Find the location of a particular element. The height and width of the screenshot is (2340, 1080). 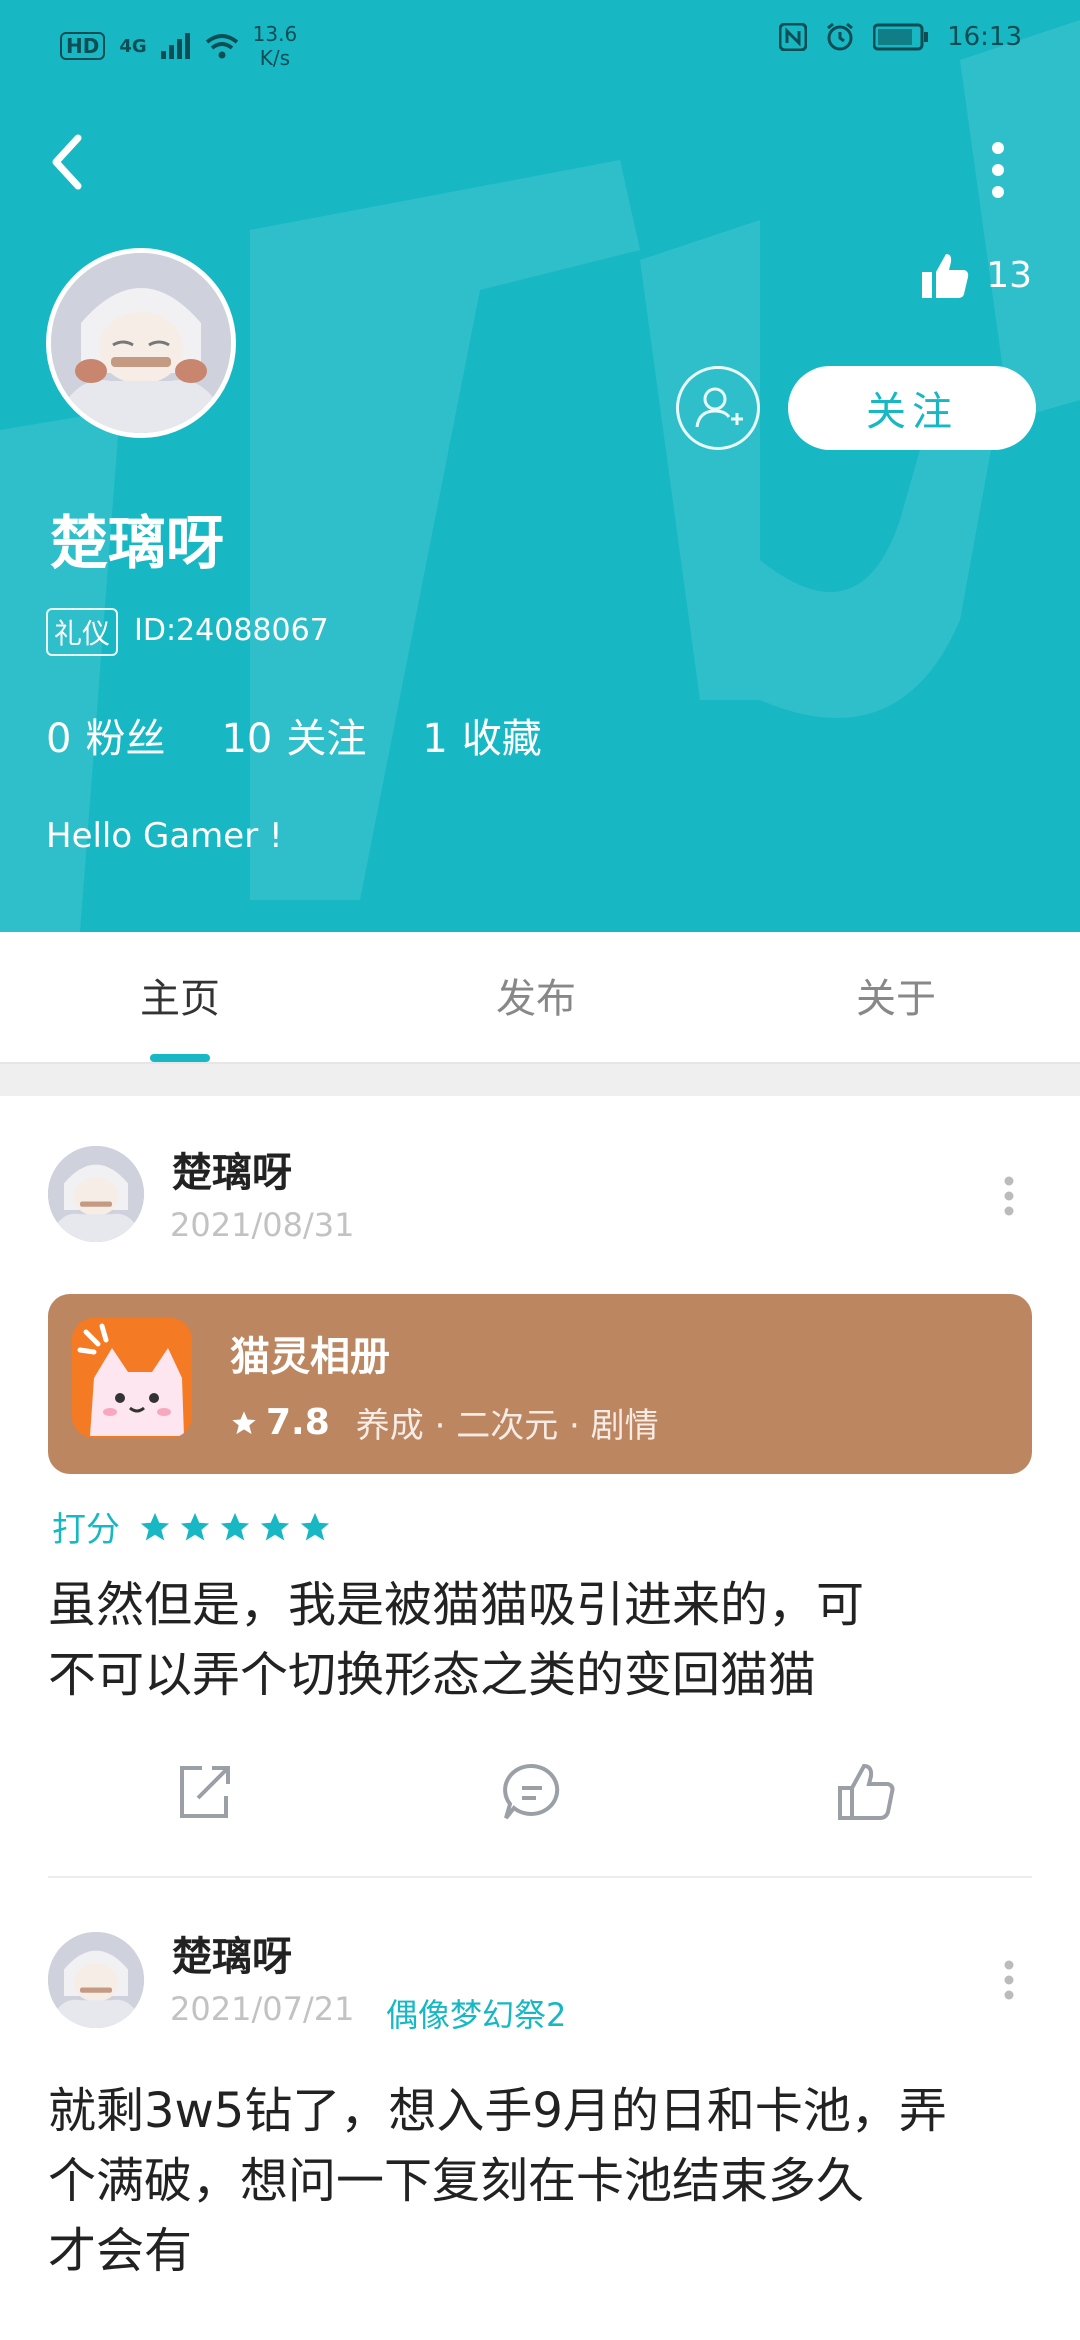

nfc-icon is located at coordinates (793, 37).